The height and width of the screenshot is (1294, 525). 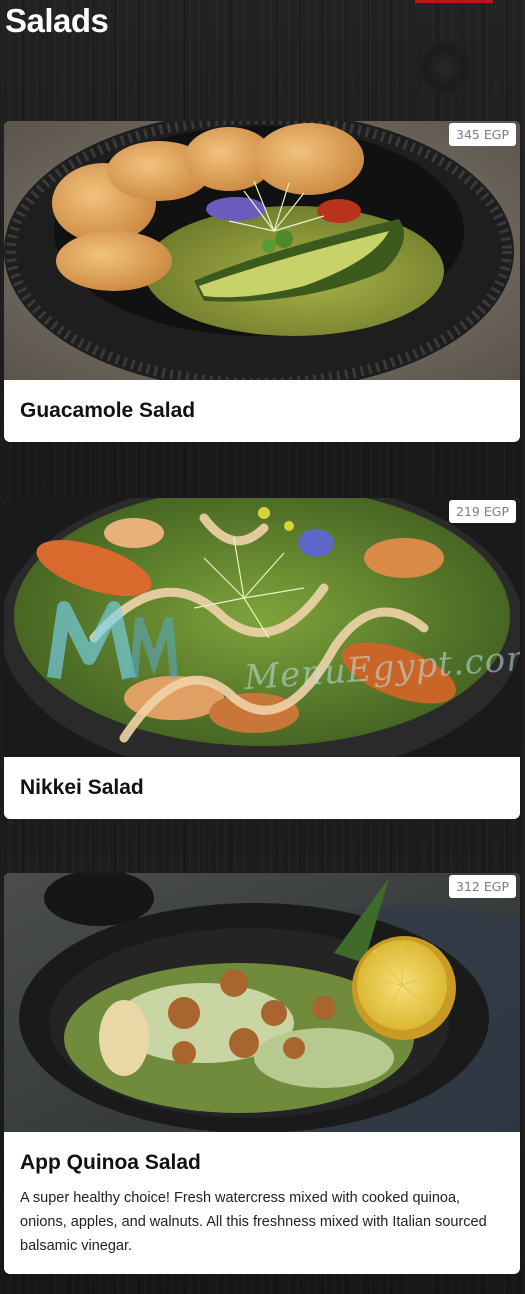 I want to click on section-title: Salads, so click(x=57, y=20).